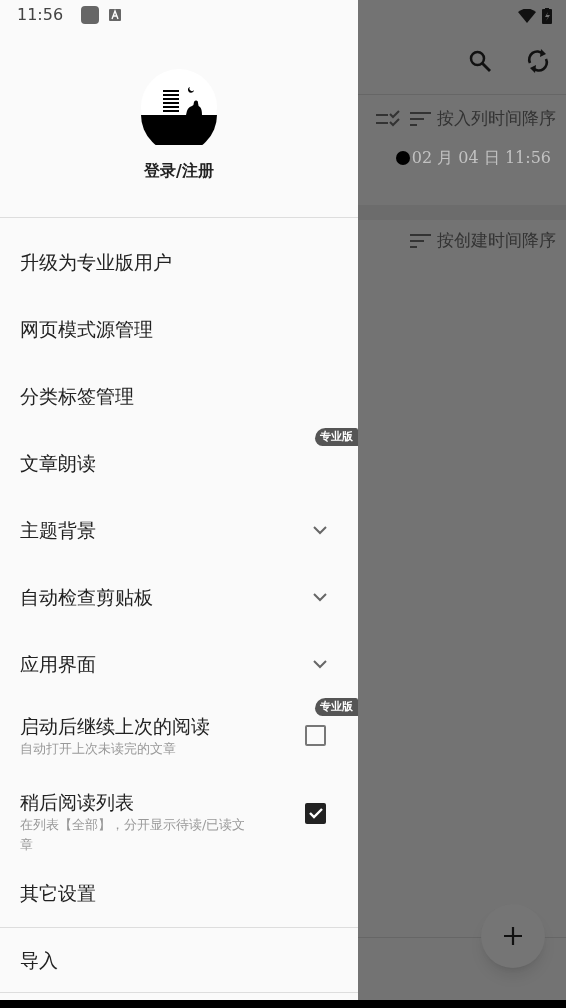  I want to click on item-label: 网页模式源管理, so click(87, 330).